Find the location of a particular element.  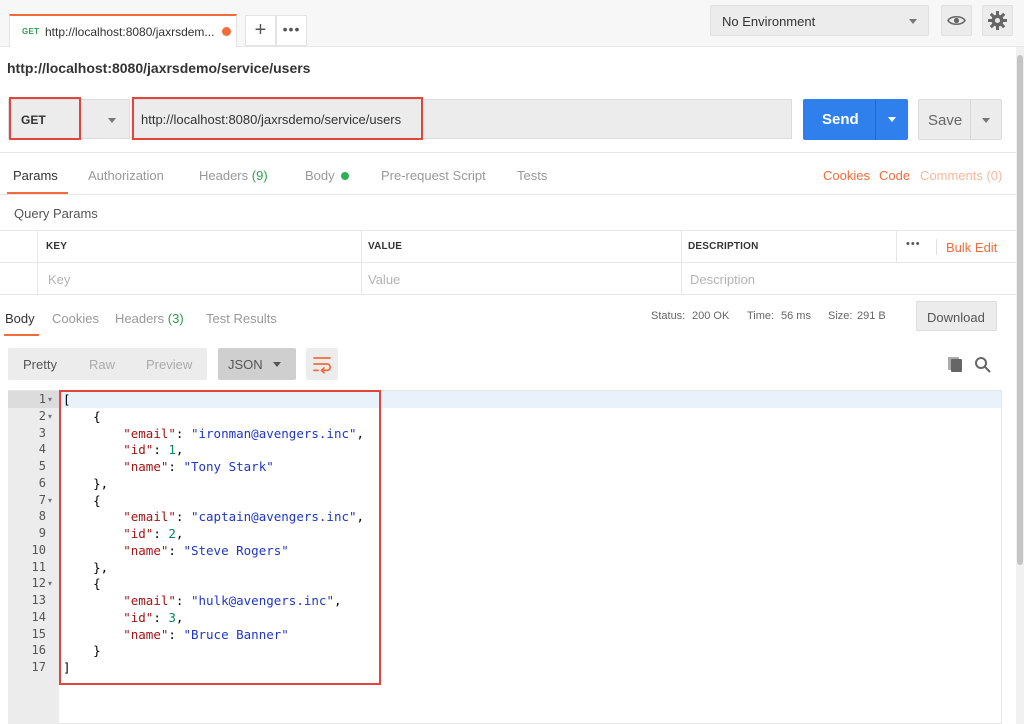

gear-icon is located at coordinates (997, 20).